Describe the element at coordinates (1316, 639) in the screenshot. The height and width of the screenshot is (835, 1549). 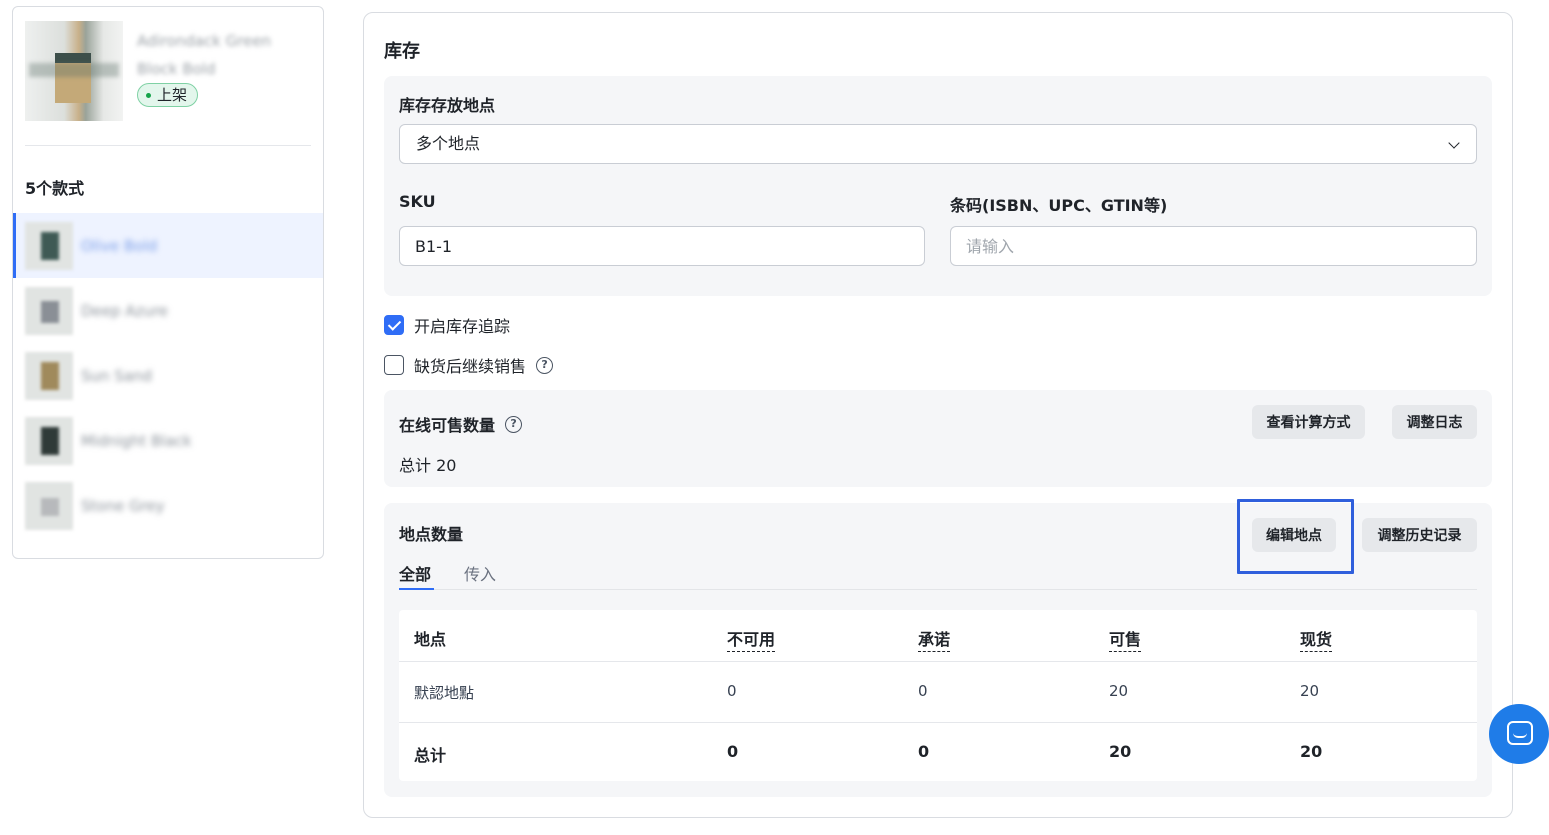
I see `col-on-hand: 现货` at that location.